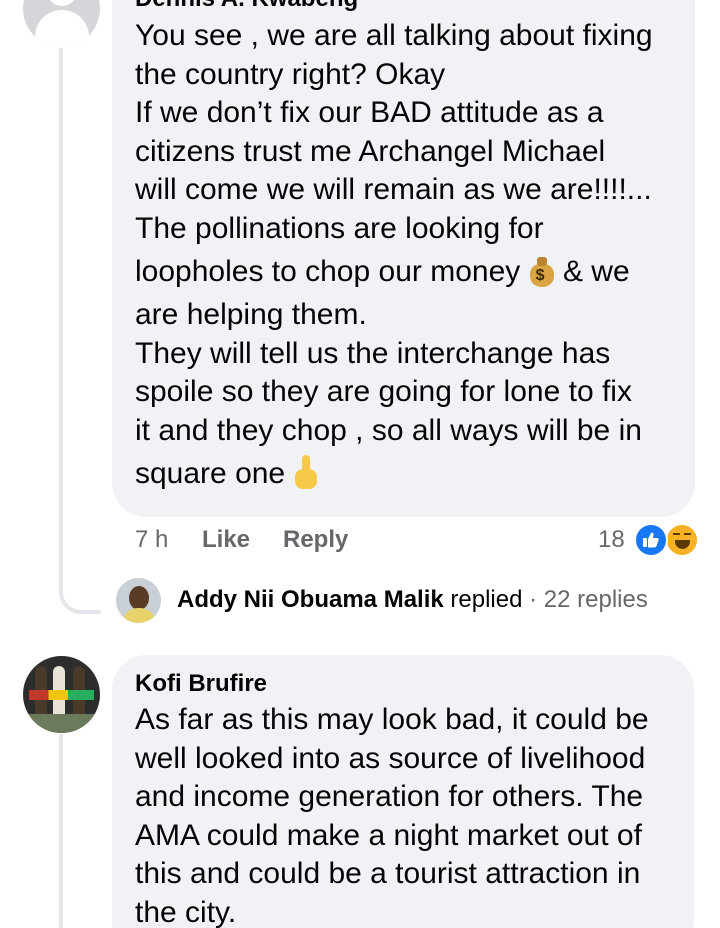  I want to click on comment-line: AMA could make a night market out of, so click(388, 835).